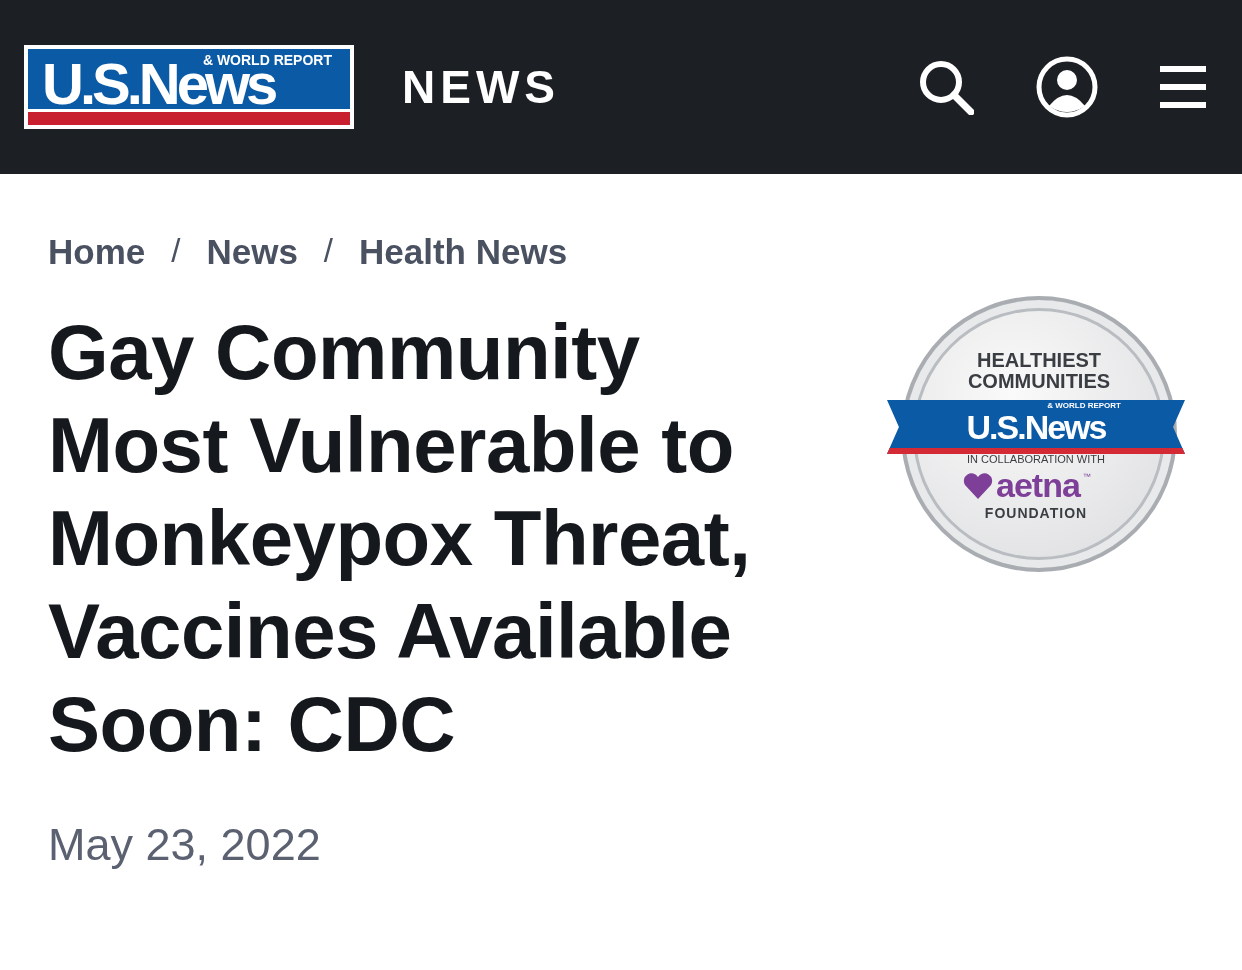  I want to click on partner-subtitle: FOUNDATION, so click(1036, 513).